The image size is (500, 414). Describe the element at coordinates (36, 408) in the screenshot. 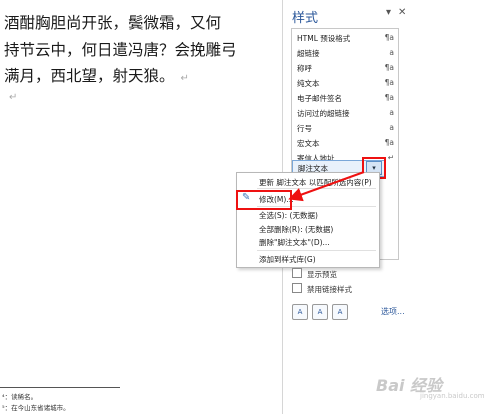

I see `footnote-2: ⁵：在今山东省诸城市。` at that location.